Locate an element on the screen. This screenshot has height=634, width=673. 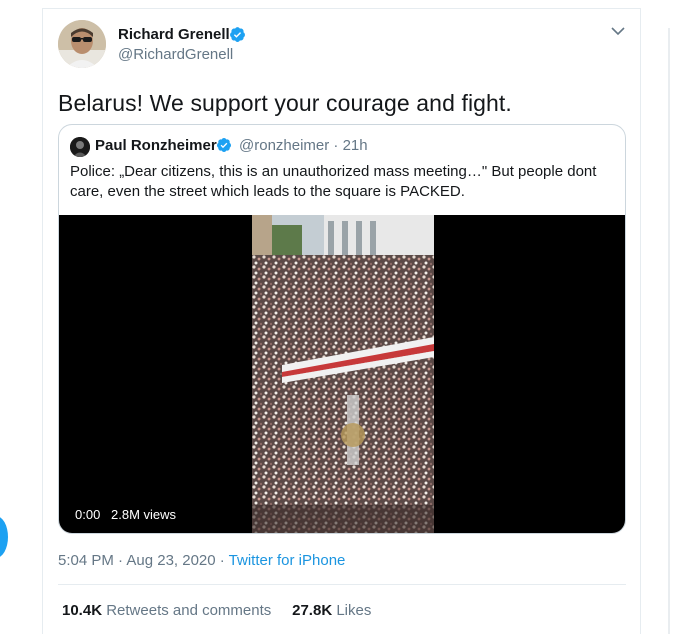
floating-action-button-edge is located at coordinates (4, 537).